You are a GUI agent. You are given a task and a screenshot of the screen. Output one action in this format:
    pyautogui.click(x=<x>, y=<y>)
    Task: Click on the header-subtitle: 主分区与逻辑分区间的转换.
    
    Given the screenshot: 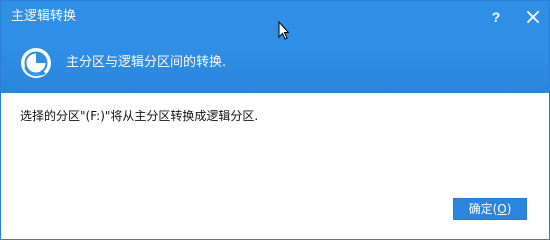 What is the action you would take?
    pyautogui.click(x=146, y=62)
    